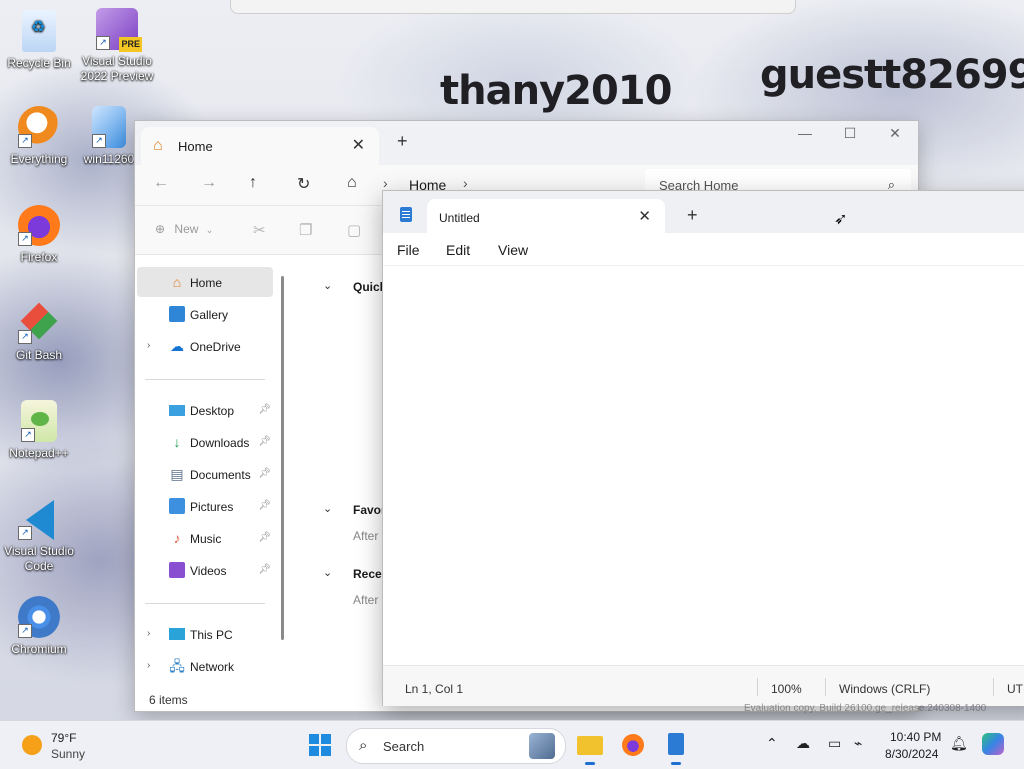 This screenshot has width=1024, height=769. What do you see at coordinates (177, 346) in the screenshot?
I see `onedrive-icon: ☁` at bounding box center [177, 346].